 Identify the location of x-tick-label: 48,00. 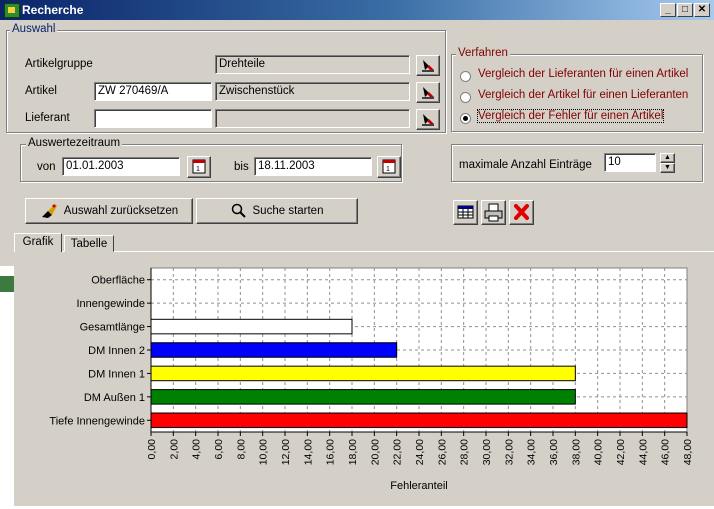
(688, 452).